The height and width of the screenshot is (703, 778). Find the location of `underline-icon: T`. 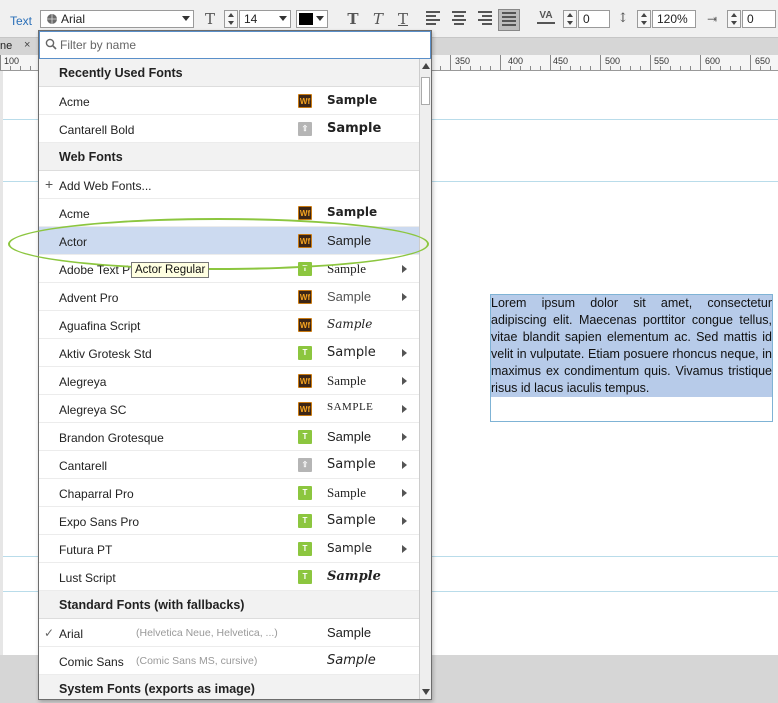

underline-icon: T is located at coordinates (403, 19).